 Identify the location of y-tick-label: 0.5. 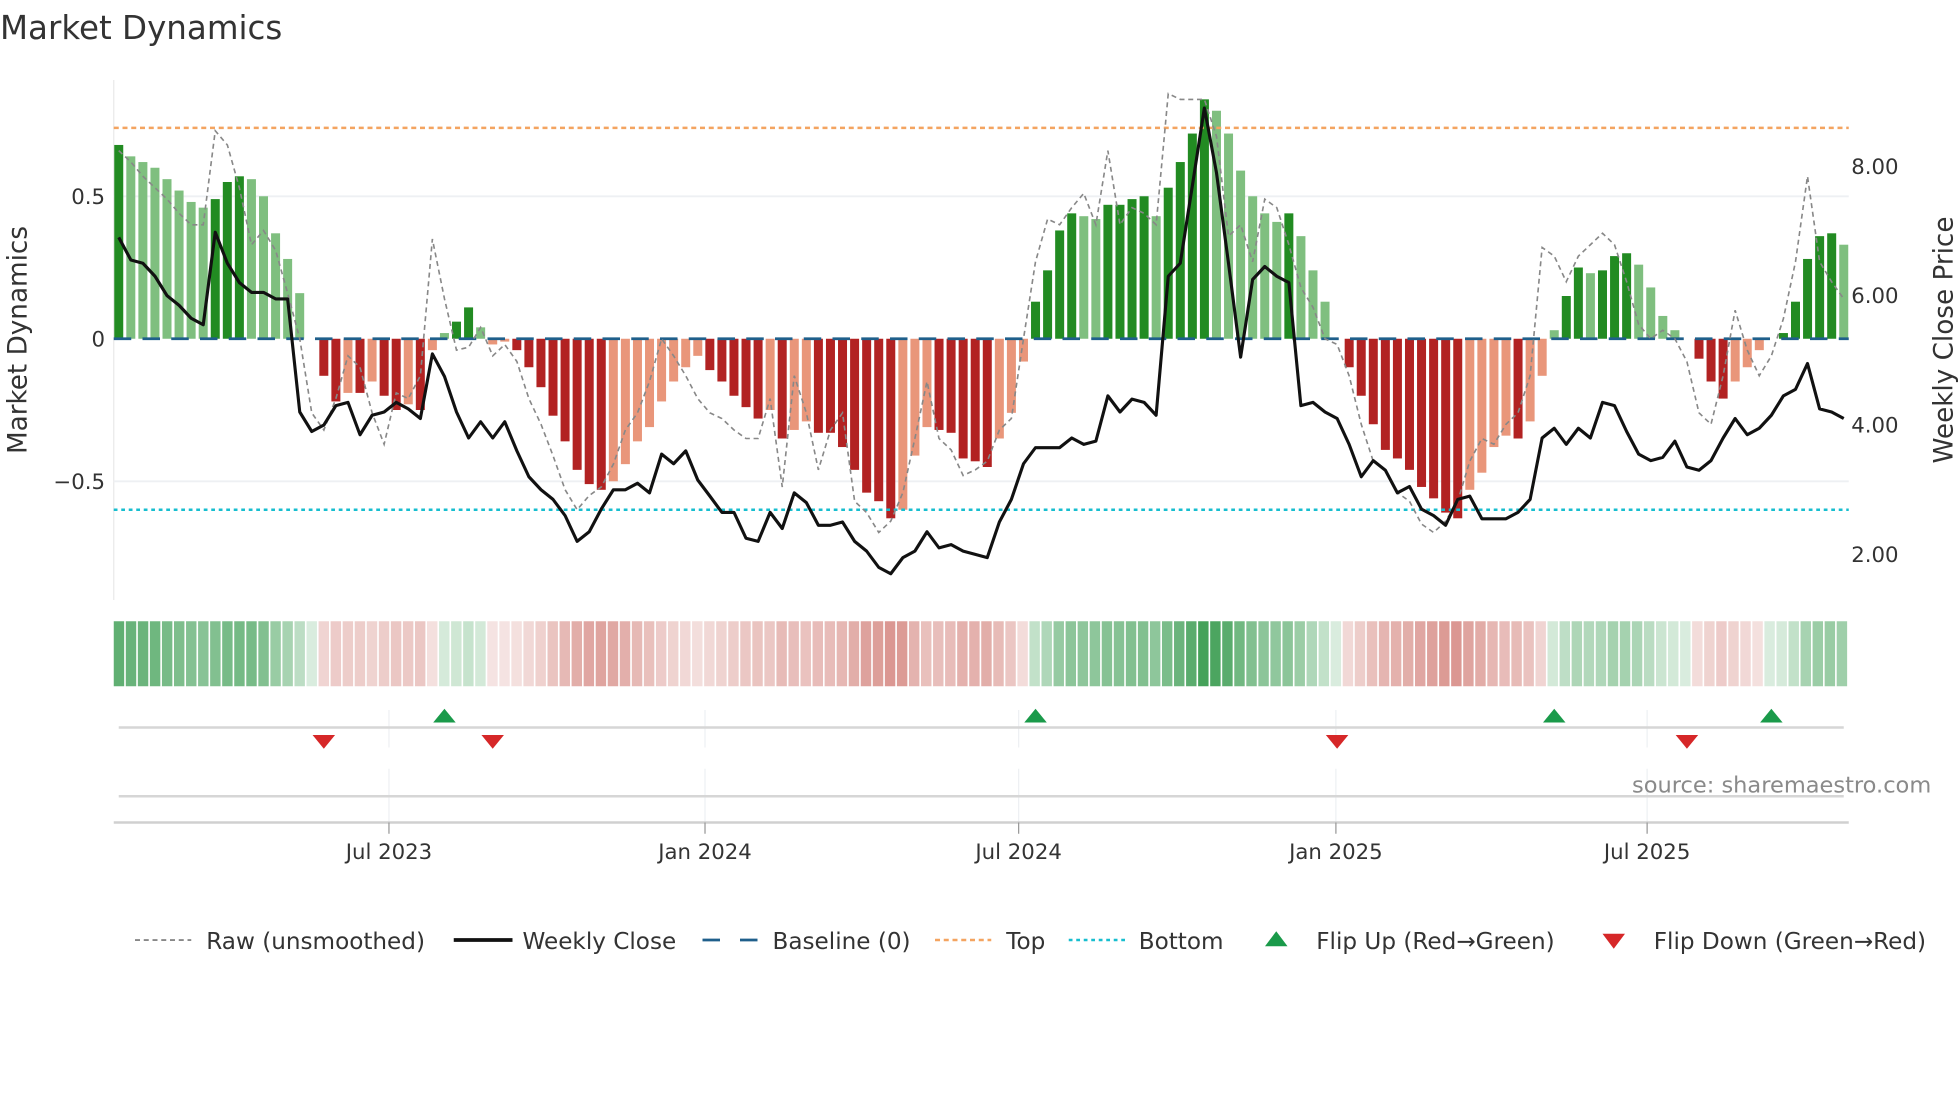
(88, 197).